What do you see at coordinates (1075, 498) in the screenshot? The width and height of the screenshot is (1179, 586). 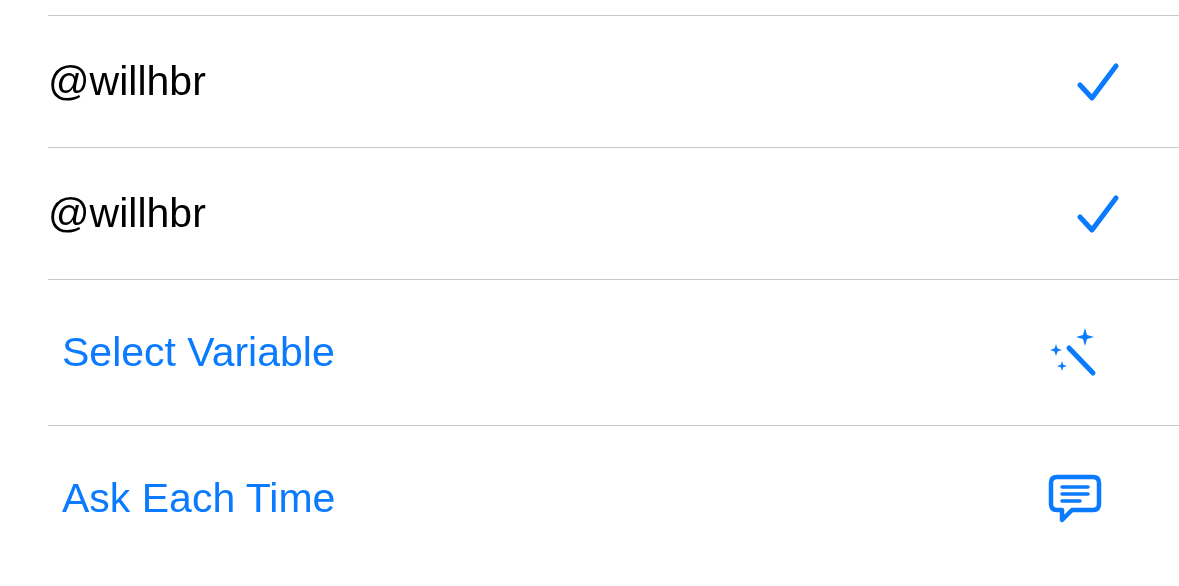 I see `message-icon` at bounding box center [1075, 498].